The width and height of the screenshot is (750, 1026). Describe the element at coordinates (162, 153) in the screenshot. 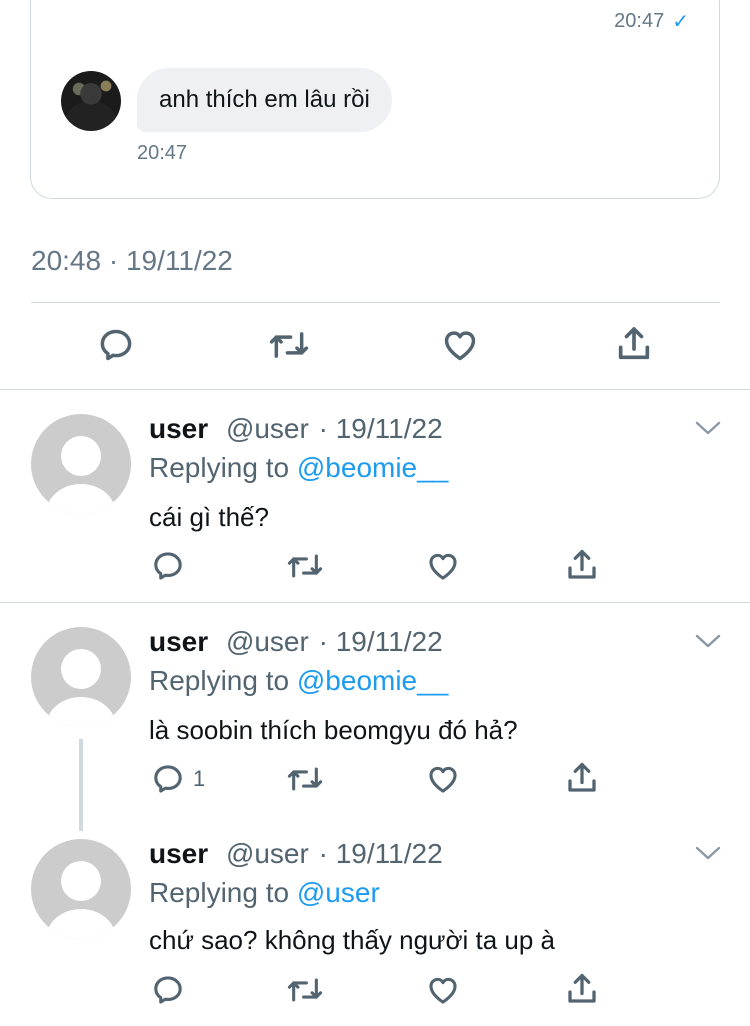

I see `received-message-time: 20:47` at that location.